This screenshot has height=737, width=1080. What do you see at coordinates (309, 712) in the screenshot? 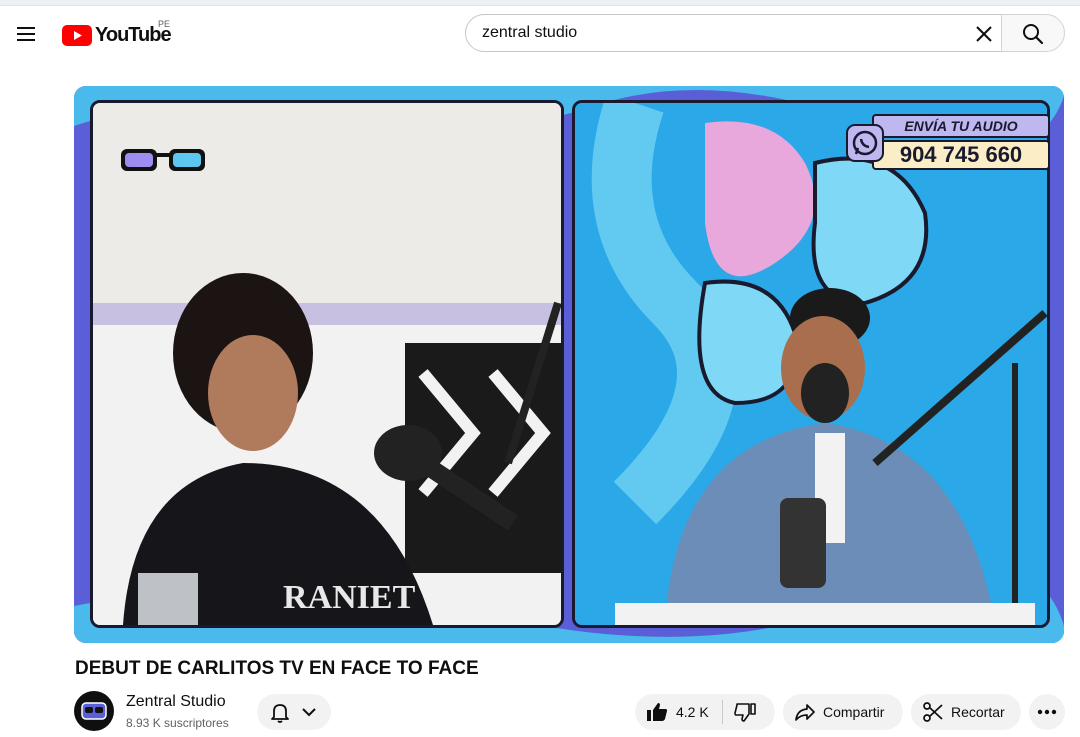
I see `chevron-down-icon` at bounding box center [309, 712].